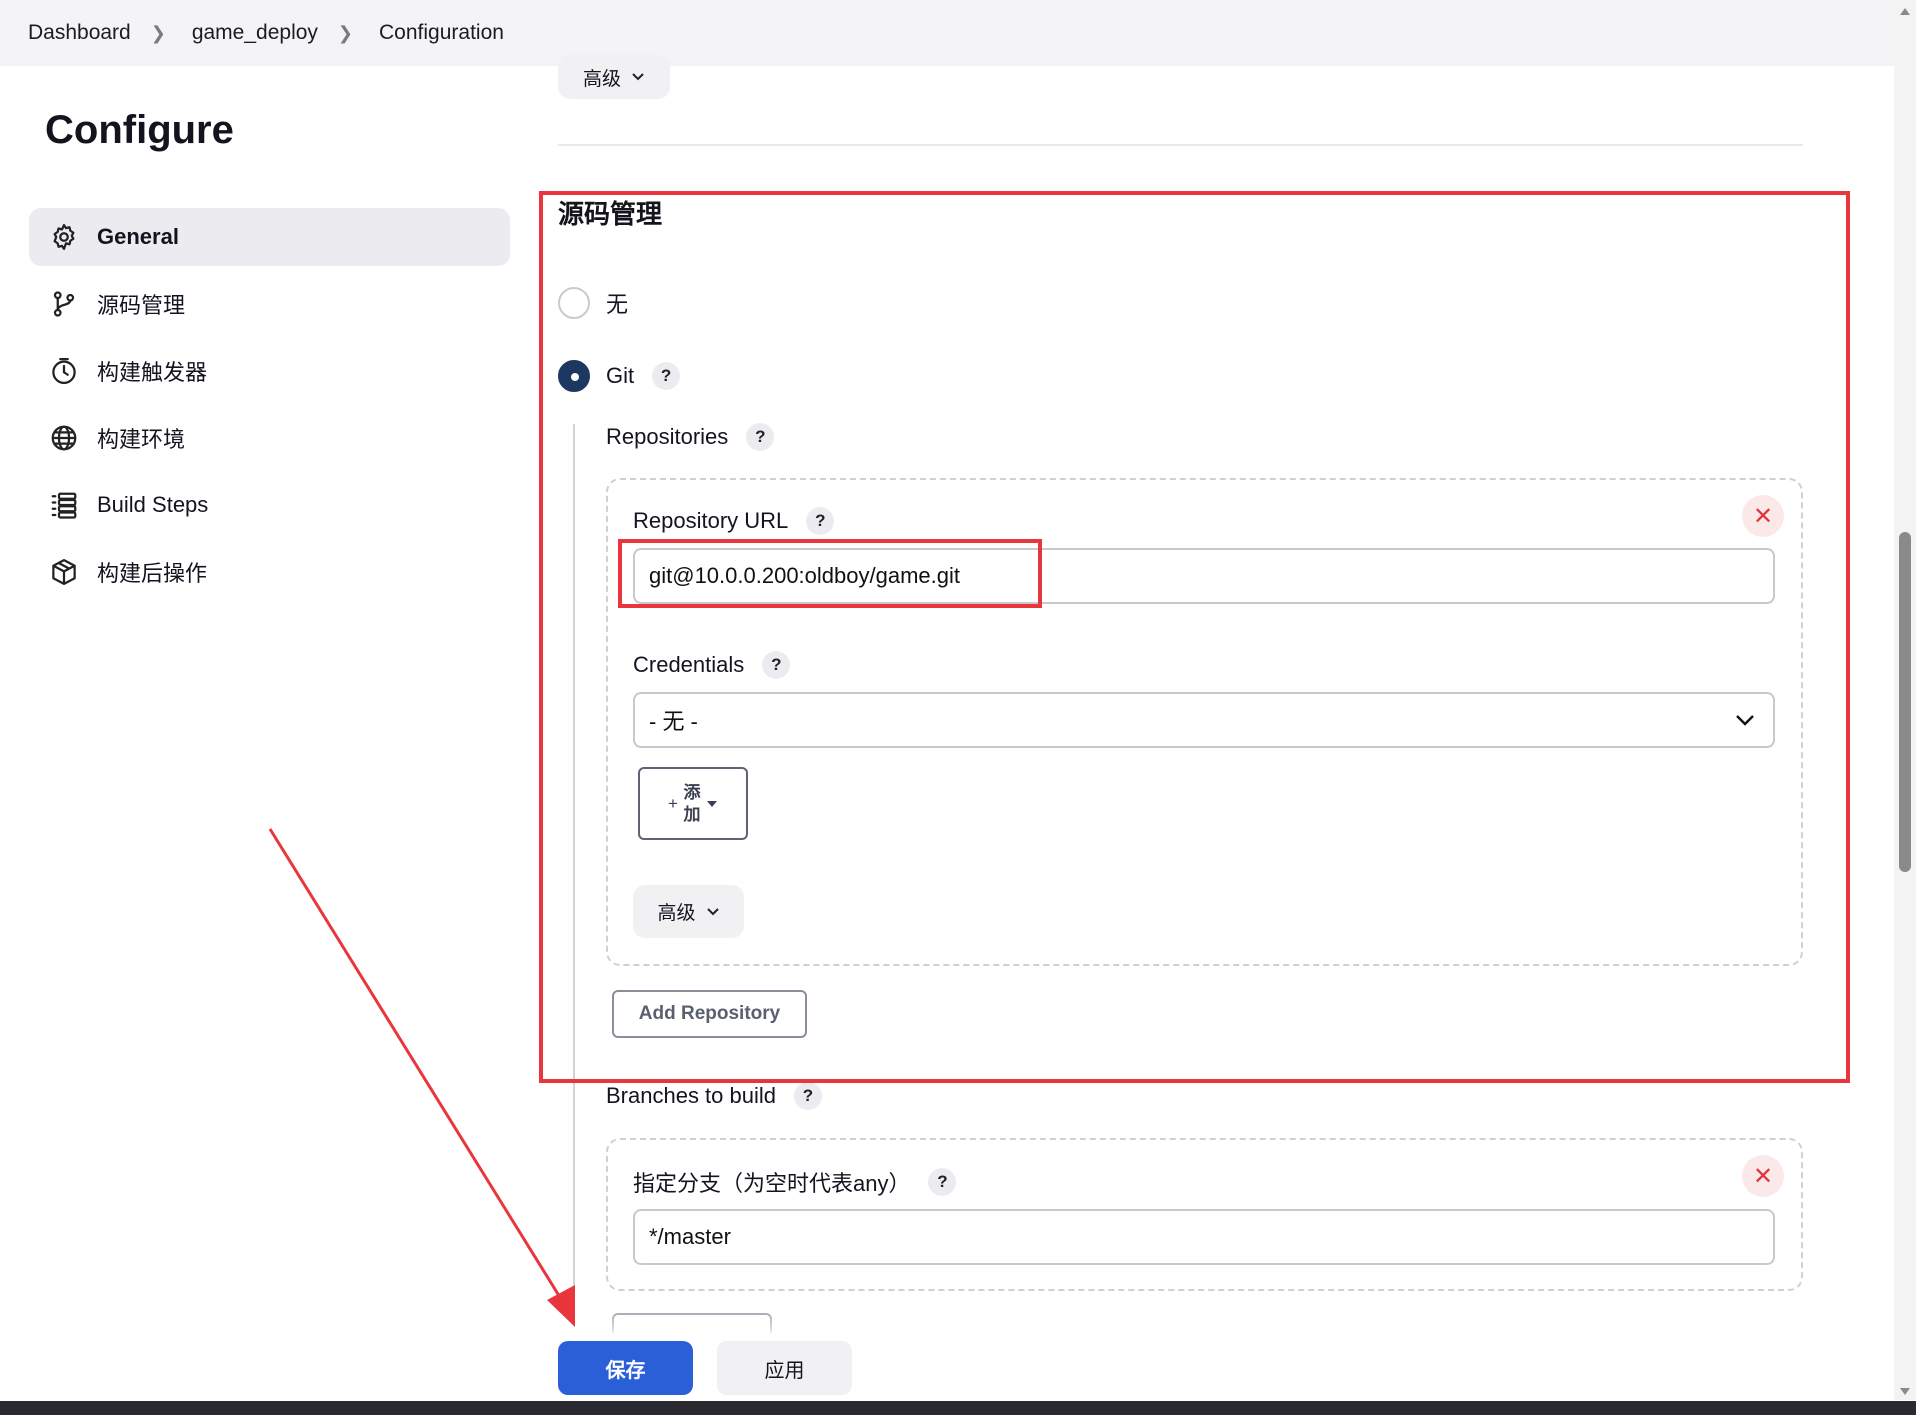  I want to click on sidebar-item-label: General, so click(138, 236).